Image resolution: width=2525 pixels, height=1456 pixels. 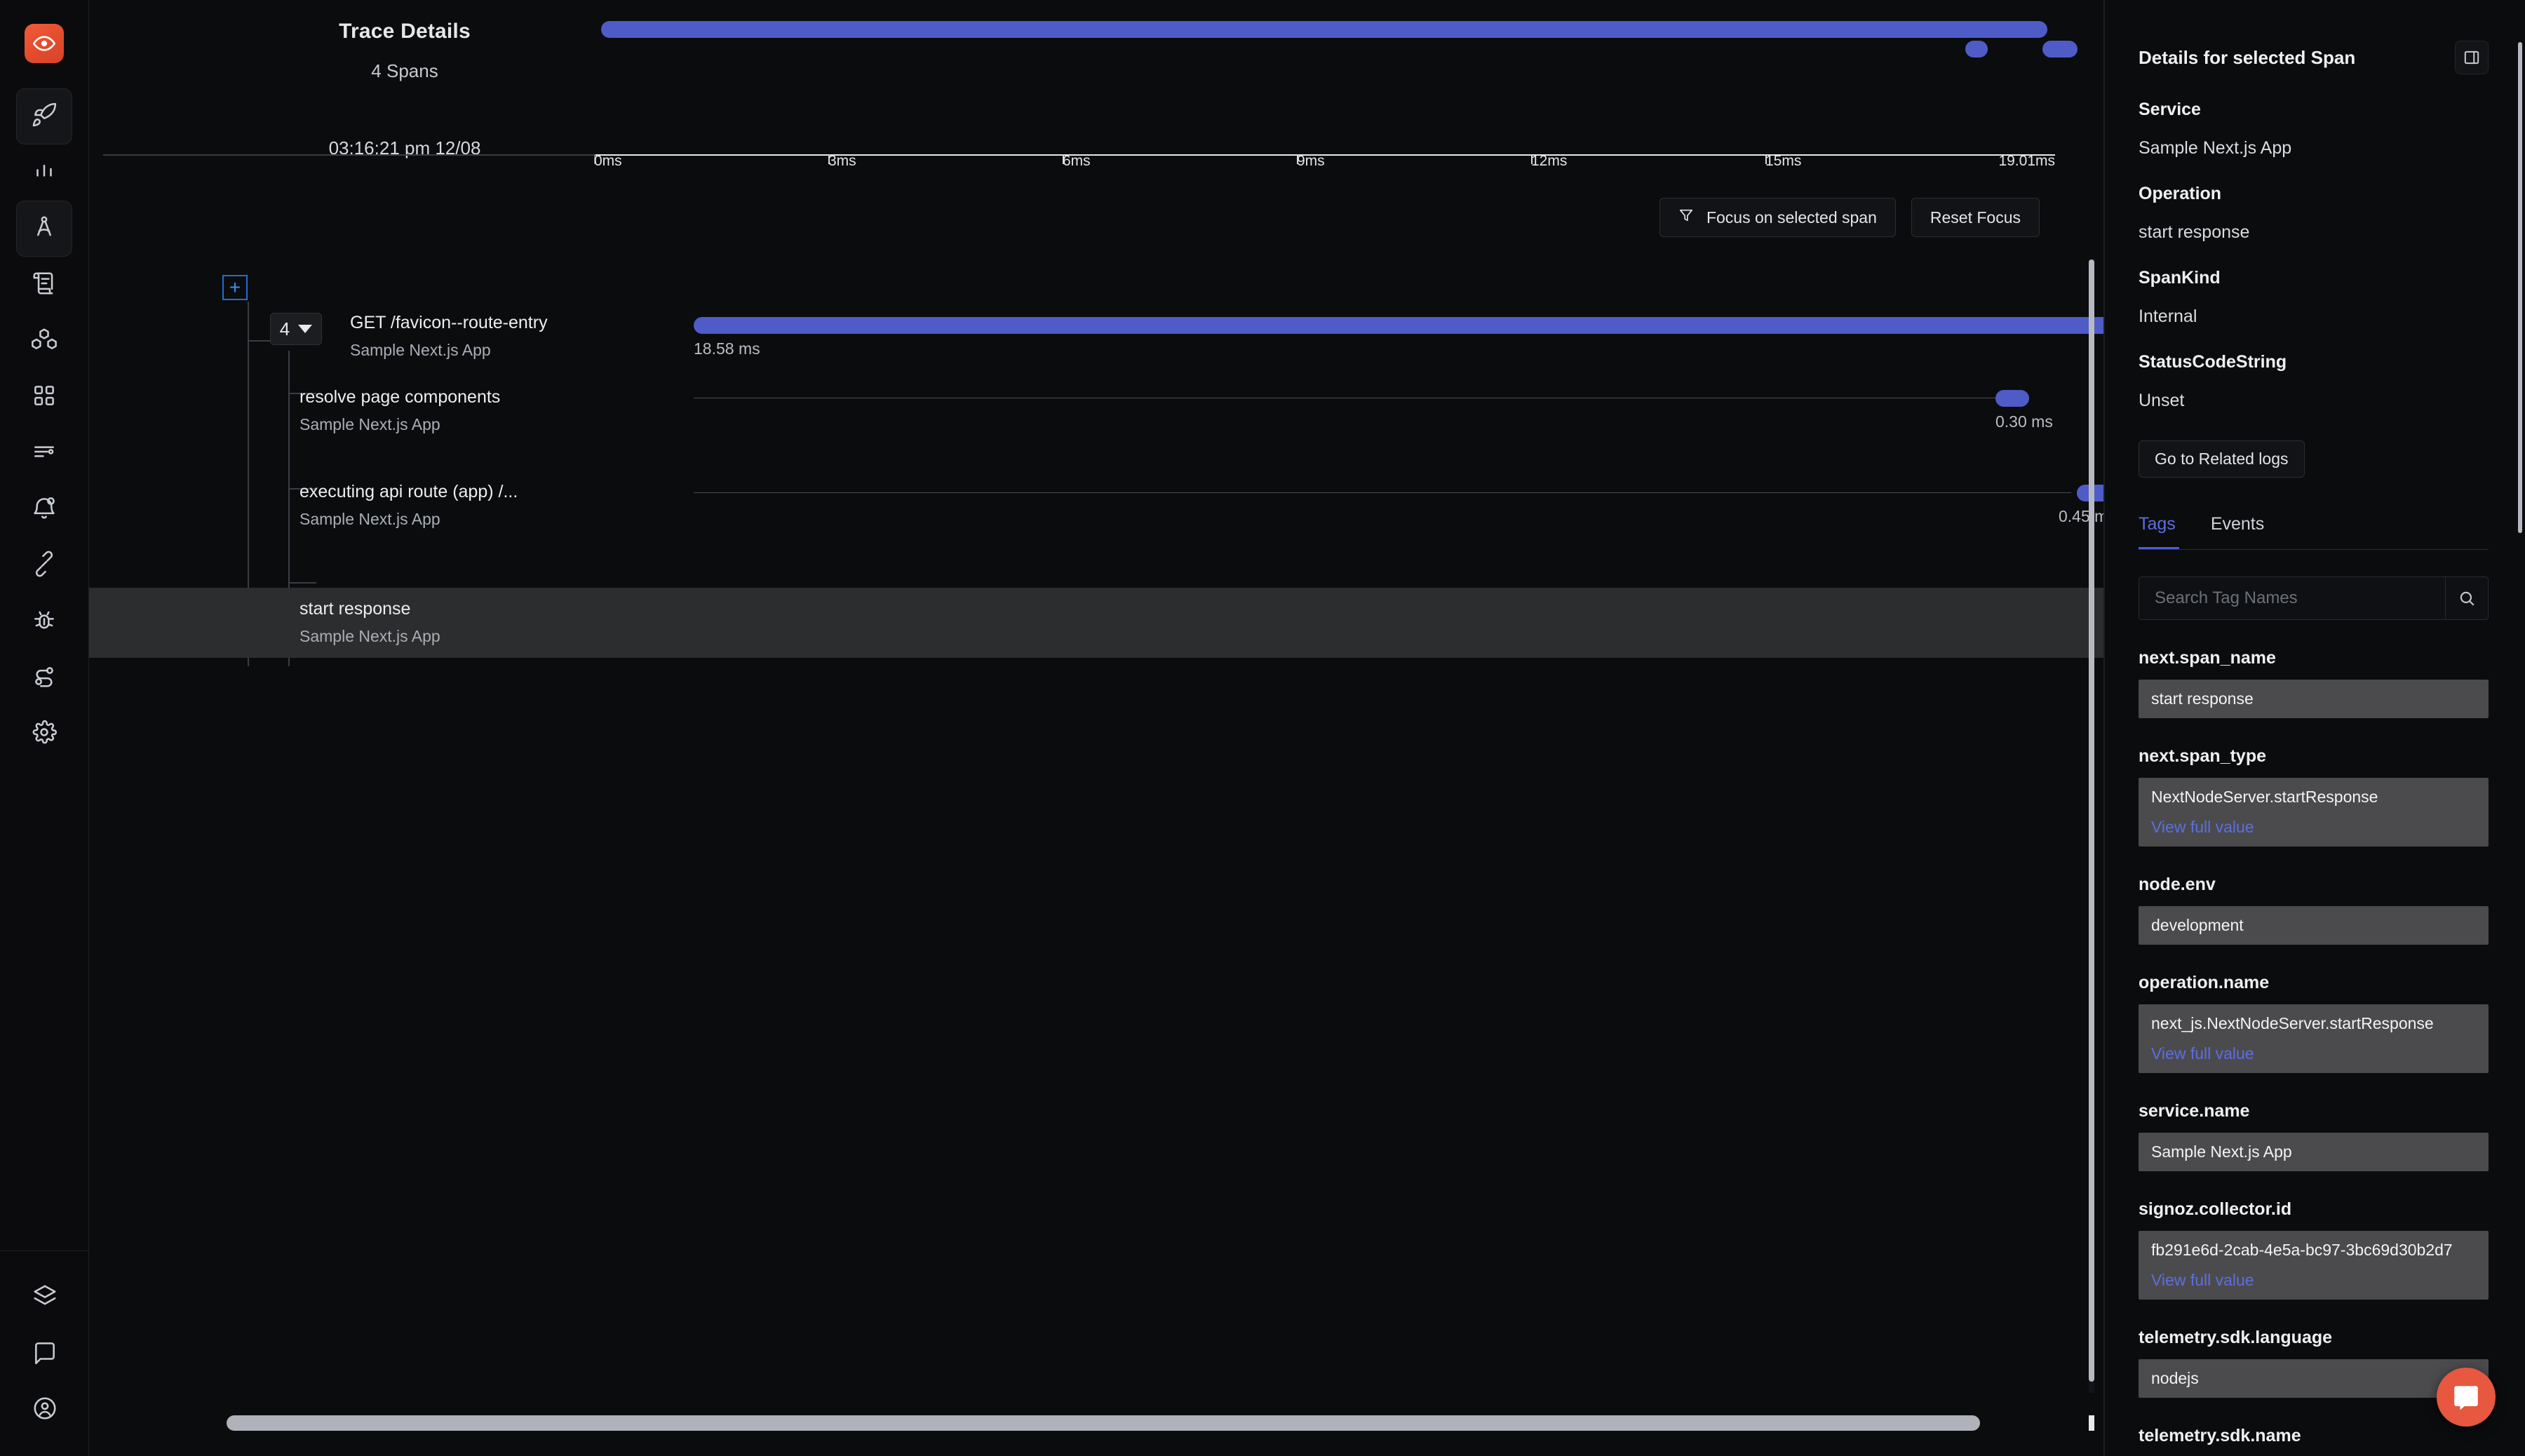 What do you see at coordinates (2026, 161) in the screenshot?
I see `ruler-tick-label-6: 19.01ms` at bounding box center [2026, 161].